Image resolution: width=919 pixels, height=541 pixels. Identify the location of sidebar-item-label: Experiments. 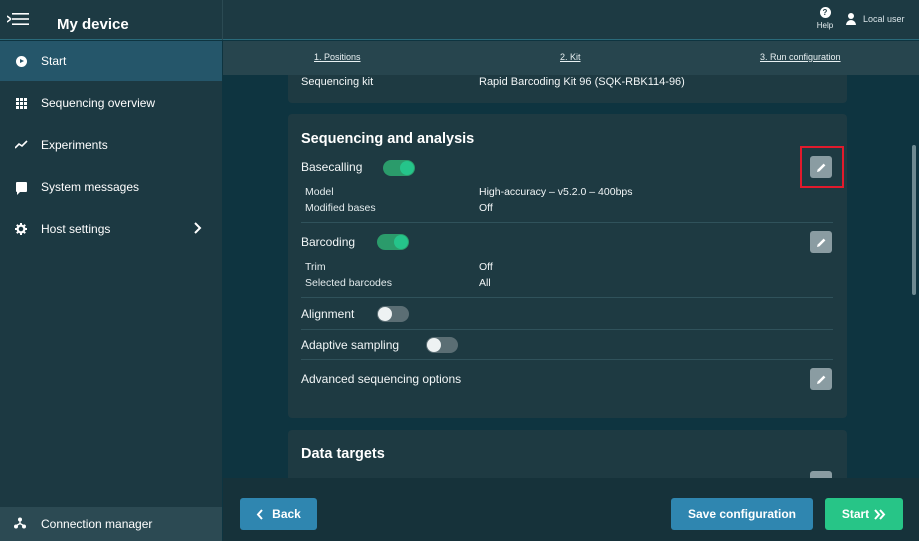
(74, 145).